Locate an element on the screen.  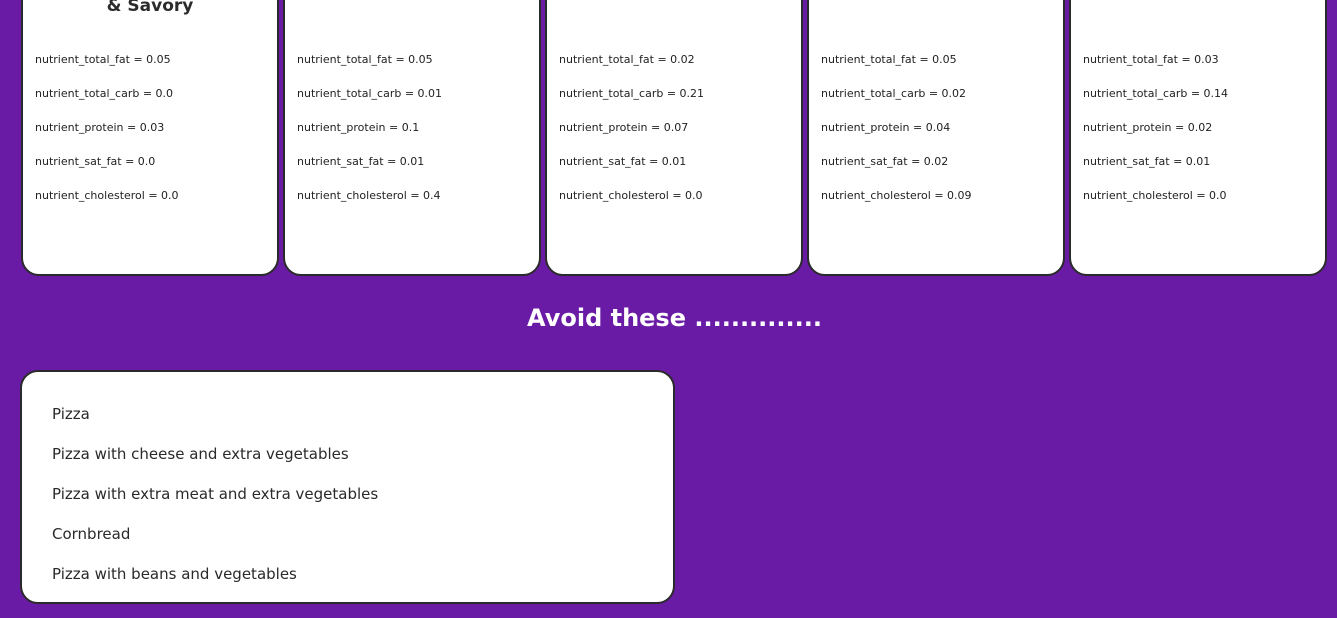
avoid-list-item: Pizza with beans and vegetables is located at coordinates (174, 574).